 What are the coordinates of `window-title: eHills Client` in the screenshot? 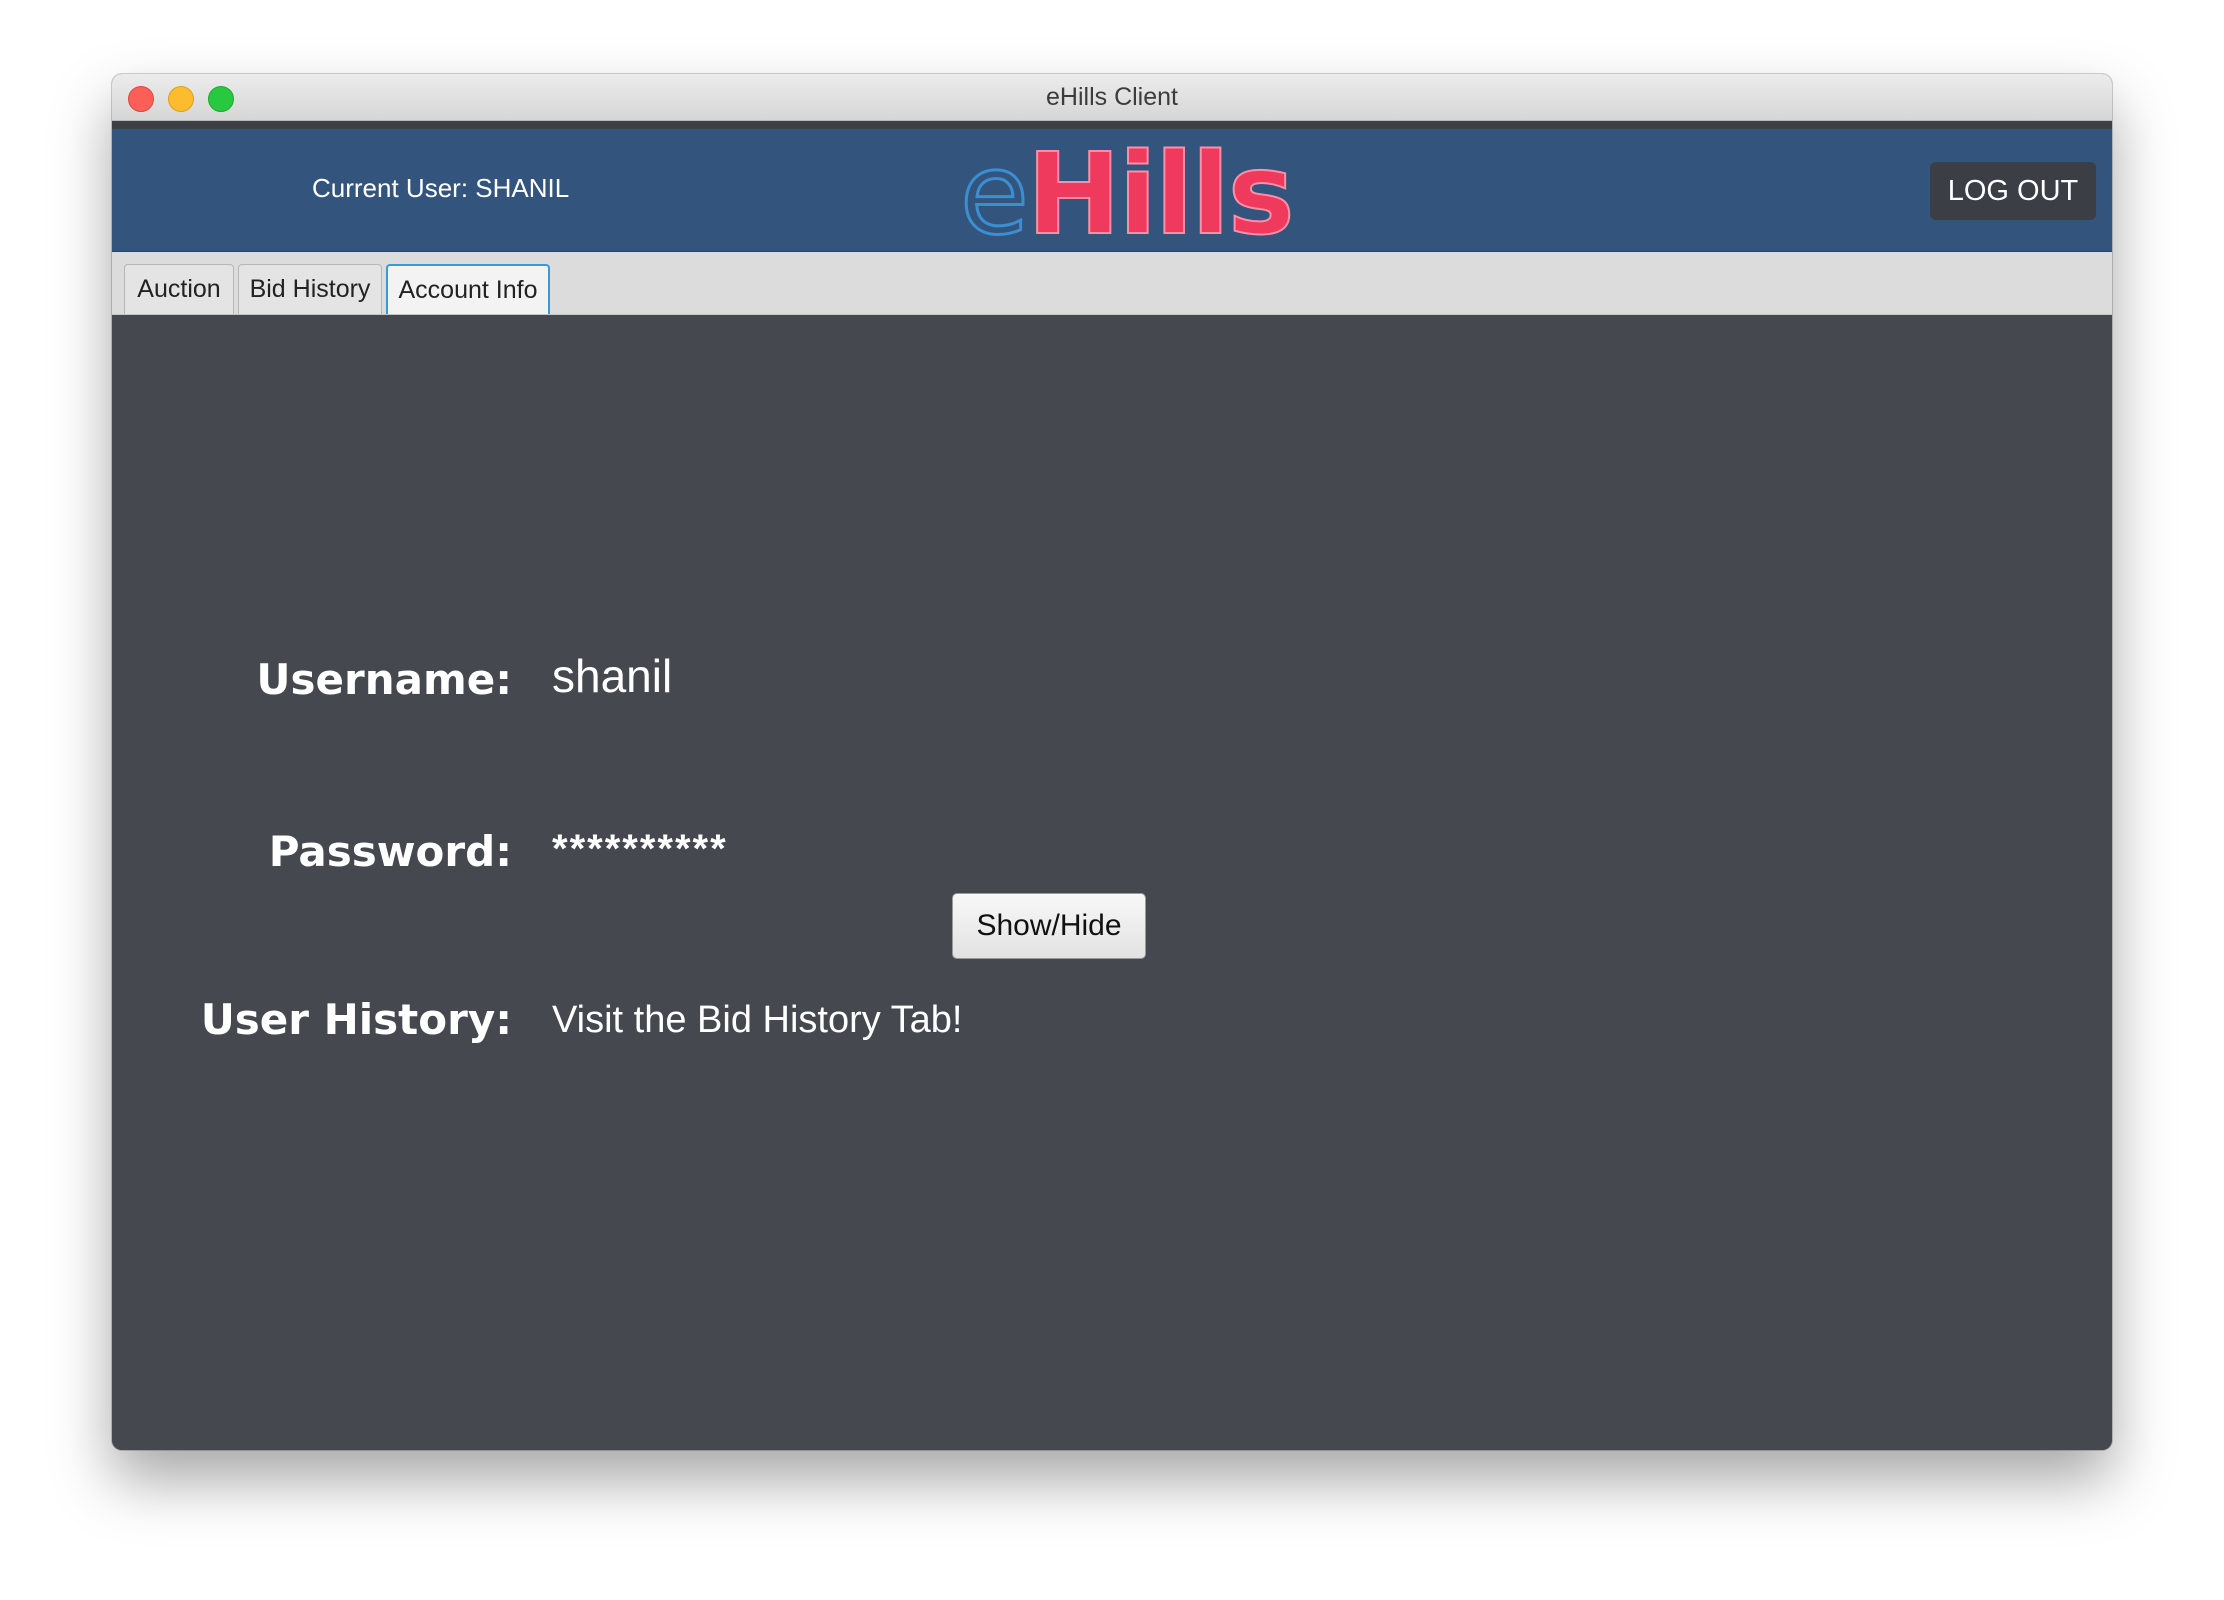 It's located at (1112, 96).